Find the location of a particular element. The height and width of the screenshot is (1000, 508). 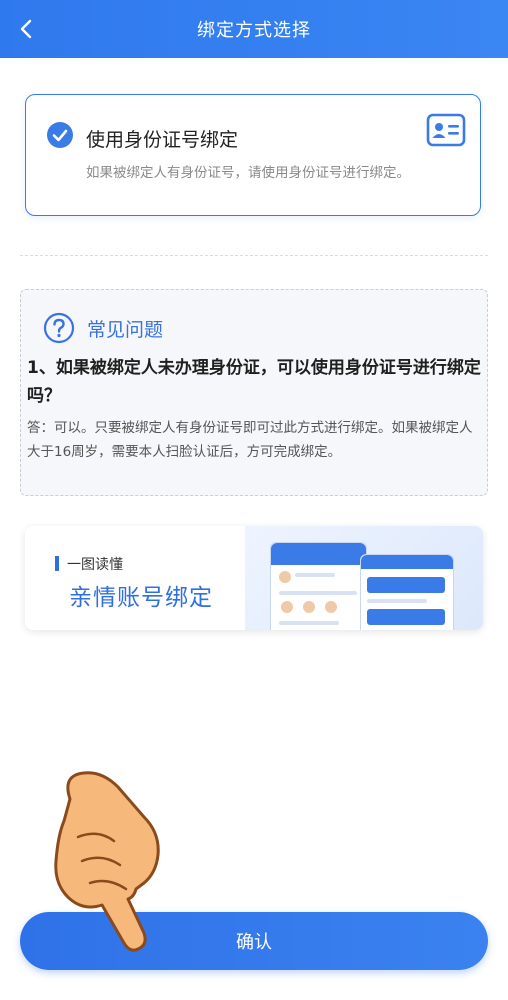

option-title: 使用身份证号绑定 is located at coordinates (162, 140).